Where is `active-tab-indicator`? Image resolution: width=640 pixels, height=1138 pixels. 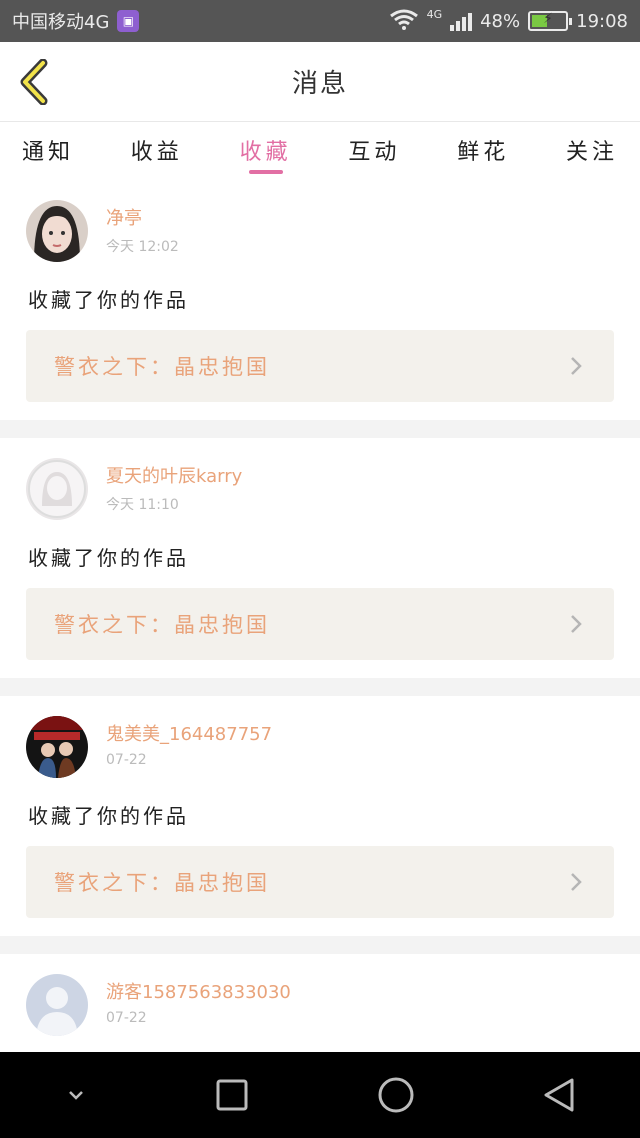
active-tab-indicator is located at coordinates (265, 172).